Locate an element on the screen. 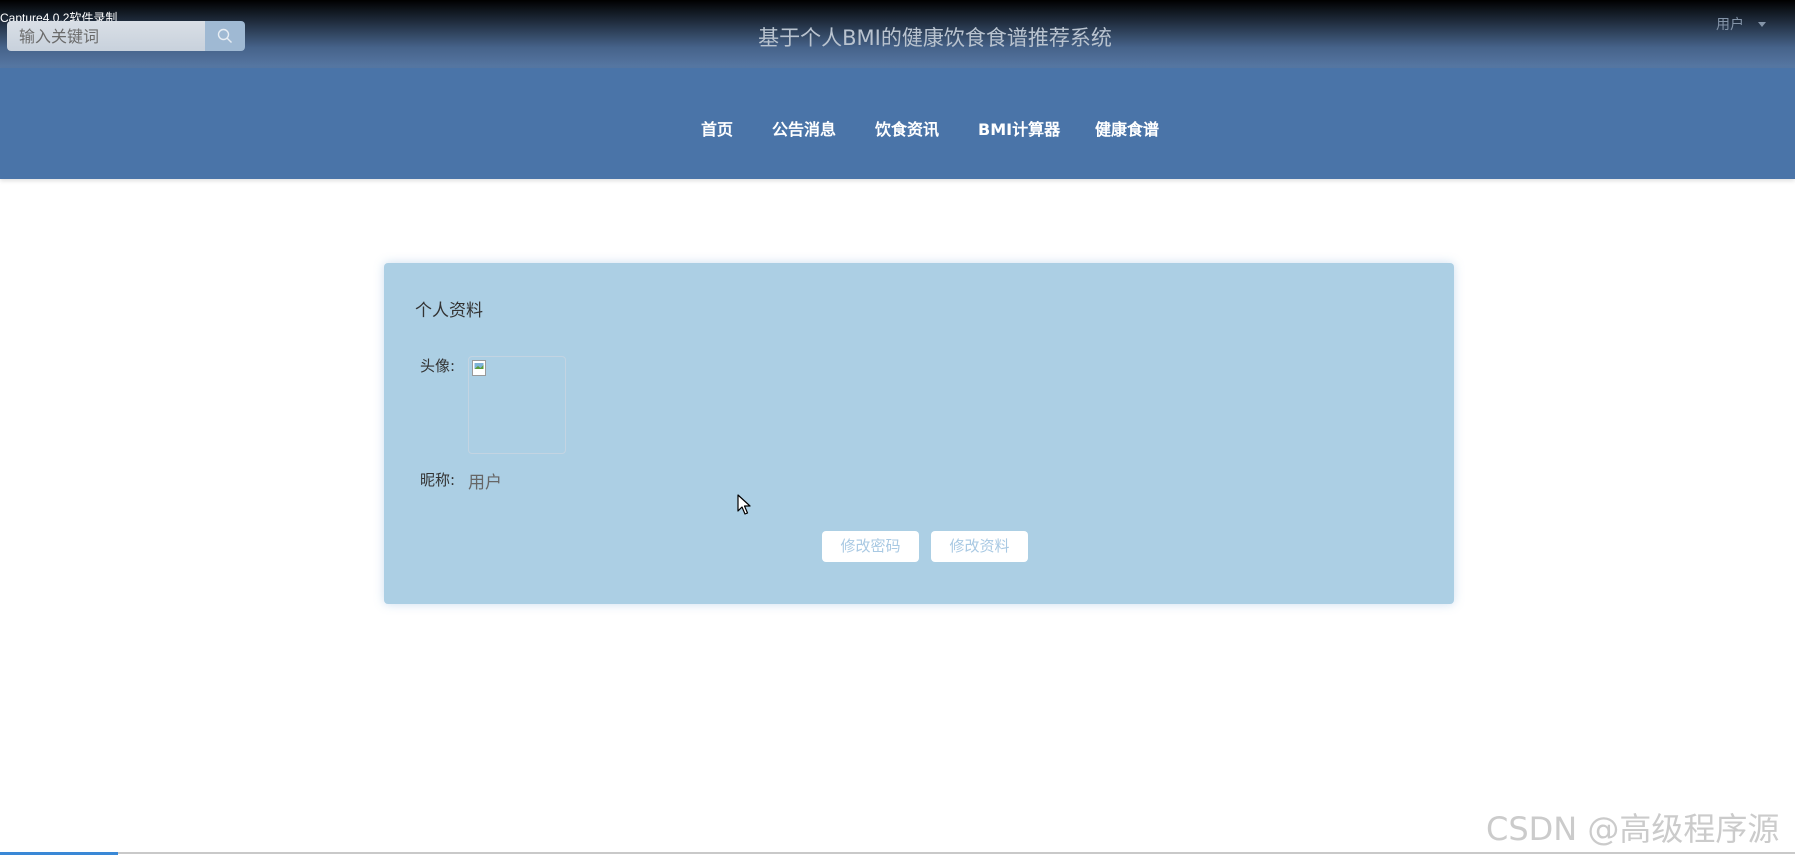  user-menu: 用户 is located at coordinates (1741, 24).